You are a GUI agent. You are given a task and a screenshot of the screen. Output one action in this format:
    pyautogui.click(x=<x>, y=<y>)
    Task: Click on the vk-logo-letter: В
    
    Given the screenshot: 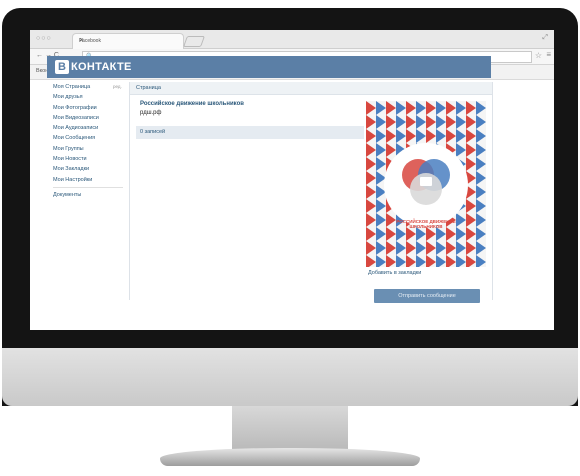 What is the action you would take?
    pyautogui.click(x=62, y=67)
    